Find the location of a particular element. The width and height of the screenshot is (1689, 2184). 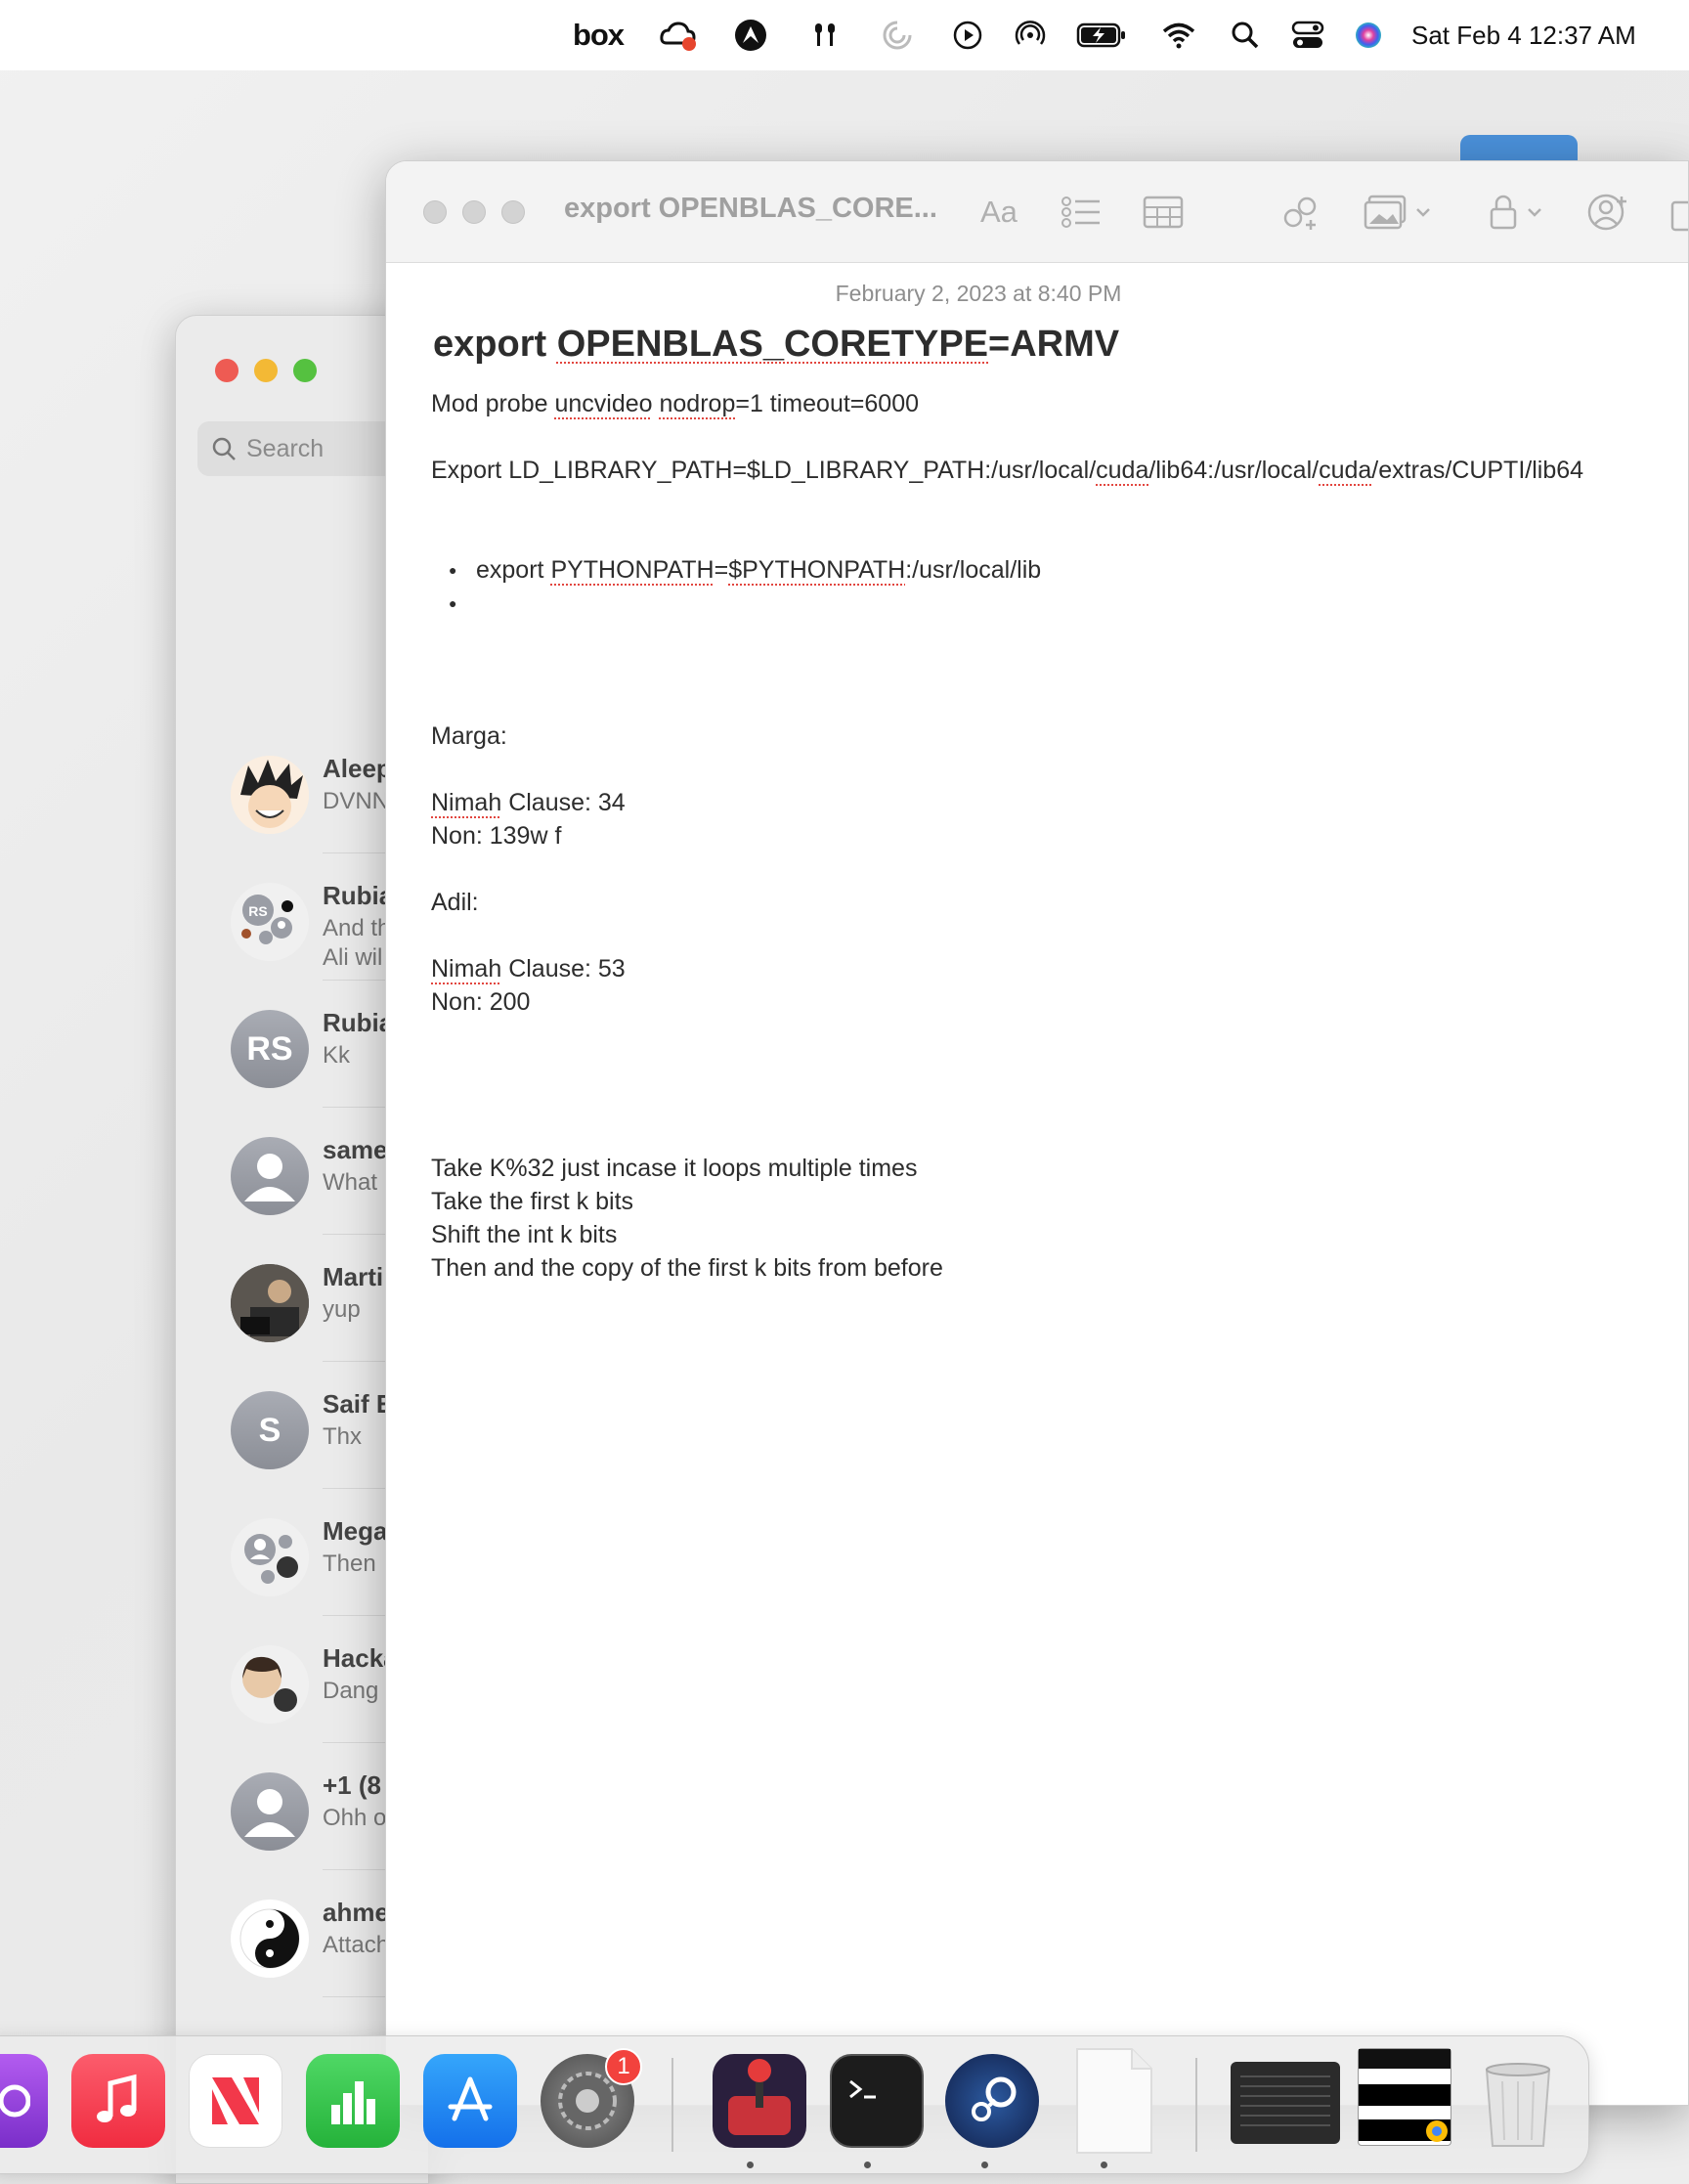

podcasts-icon is located at coordinates (24, 2101).